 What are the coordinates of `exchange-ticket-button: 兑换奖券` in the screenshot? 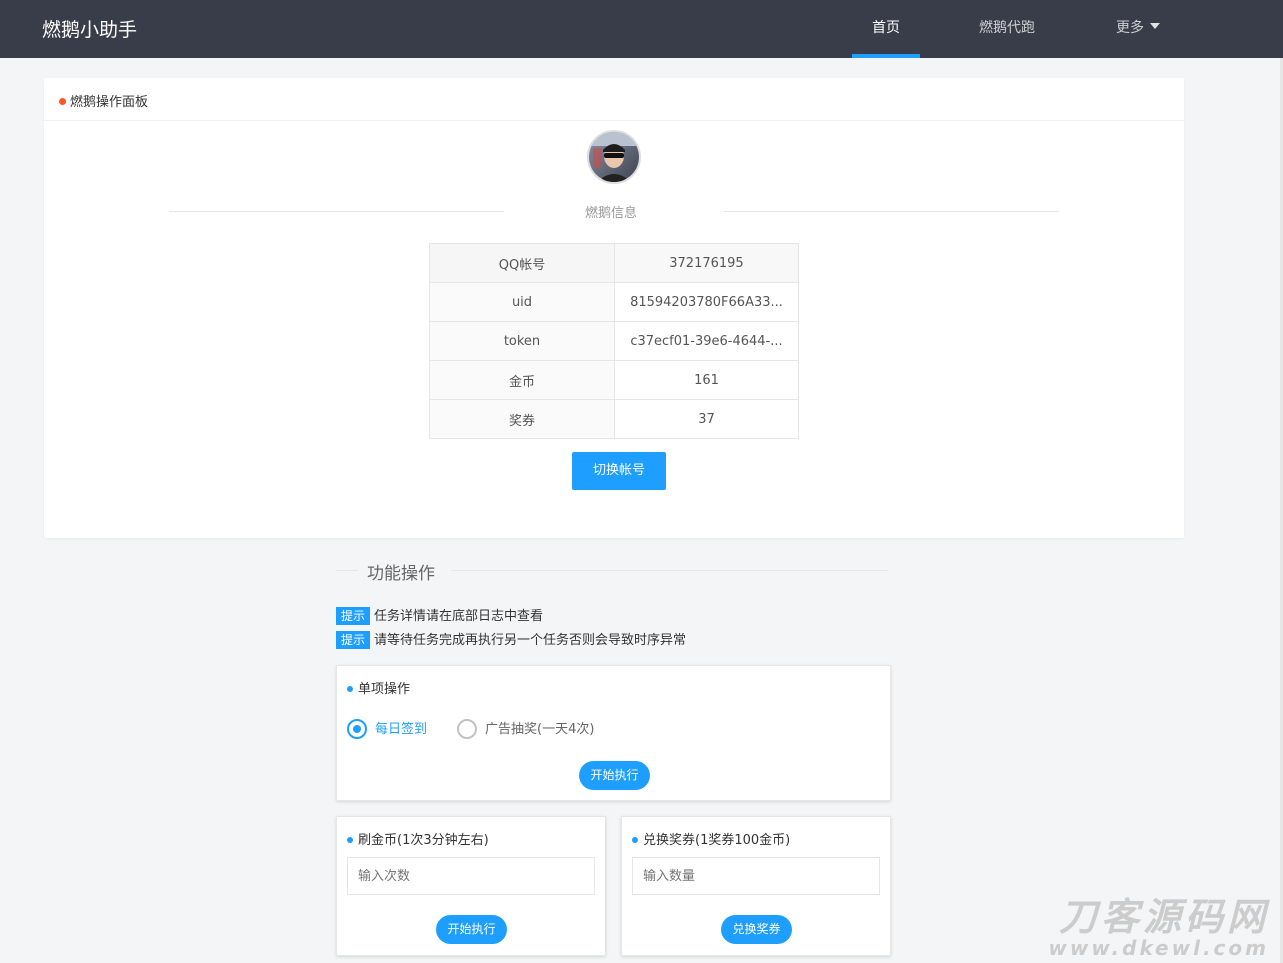 It's located at (756, 929).